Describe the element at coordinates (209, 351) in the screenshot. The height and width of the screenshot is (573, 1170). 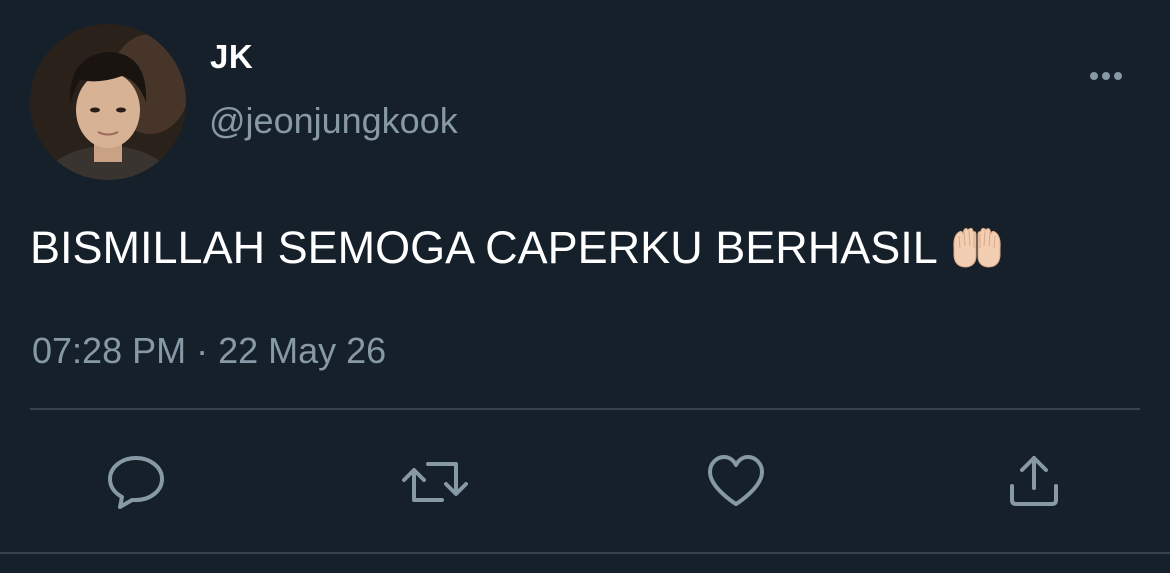
I see `tweet-timestamp: 07:28 PM · 22 May 26` at that location.